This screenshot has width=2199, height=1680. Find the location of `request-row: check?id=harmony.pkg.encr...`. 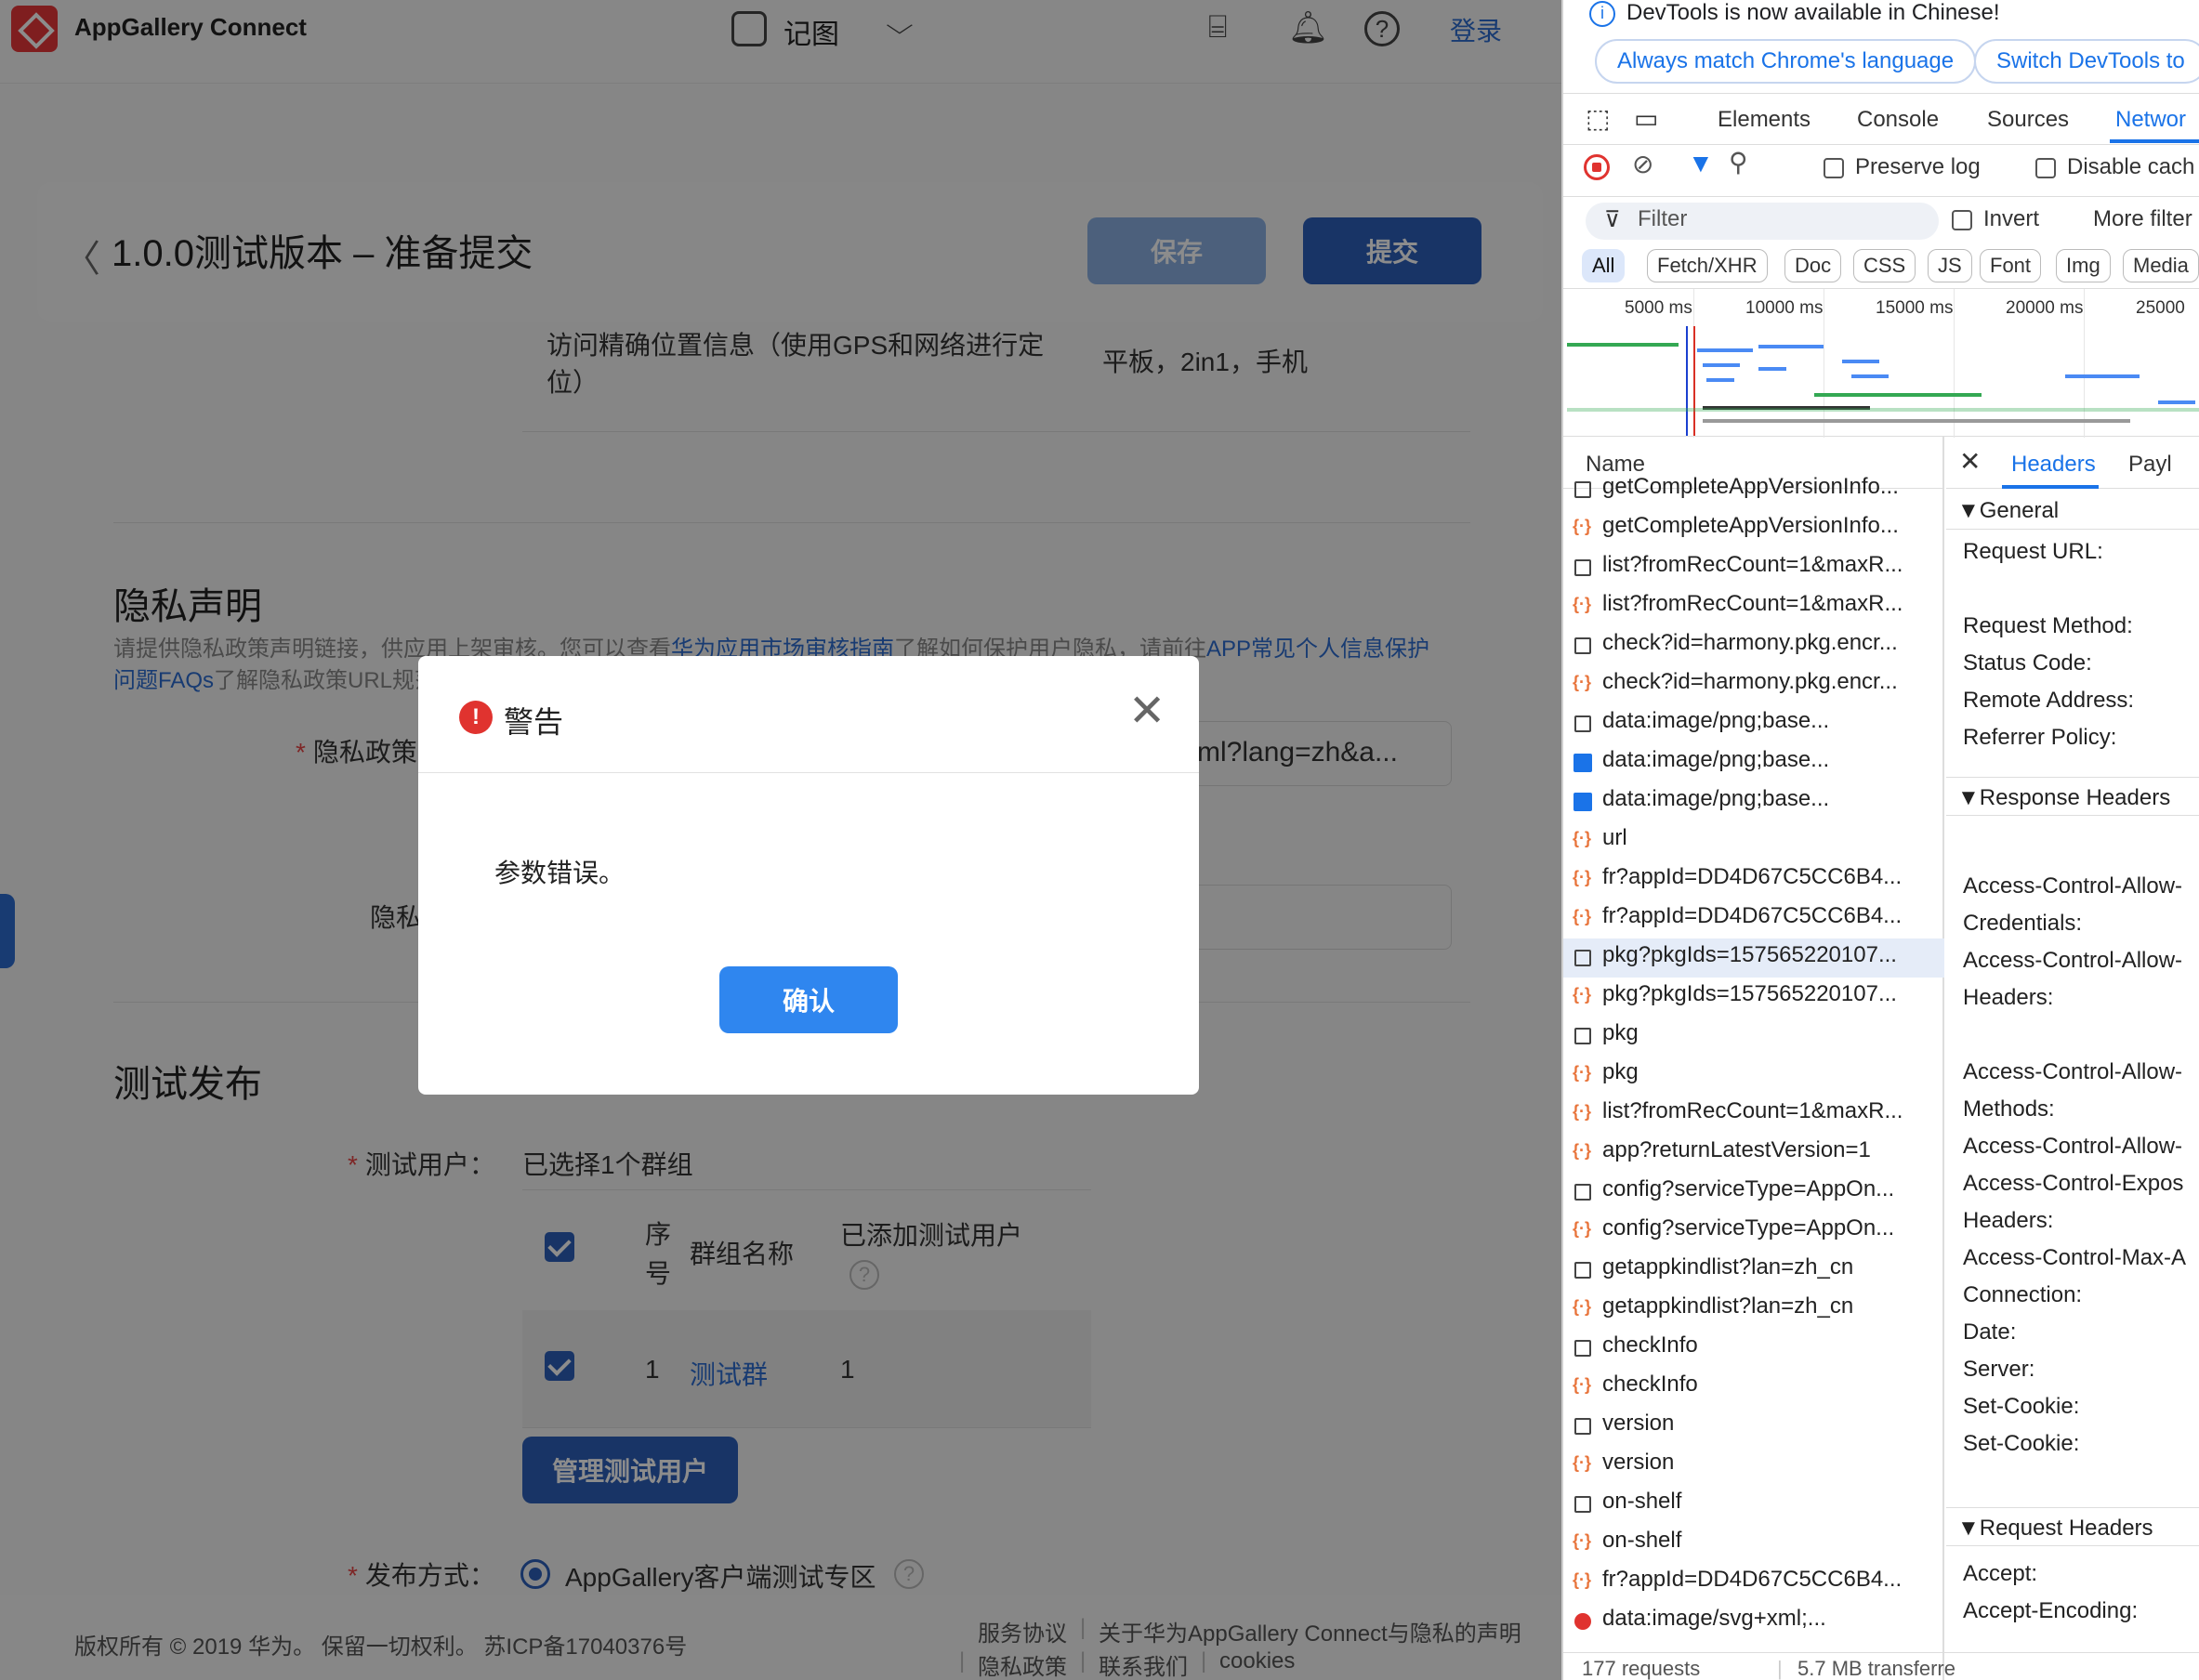

request-row: check?id=harmony.pkg.encr... is located at coordinates (1753, 645).